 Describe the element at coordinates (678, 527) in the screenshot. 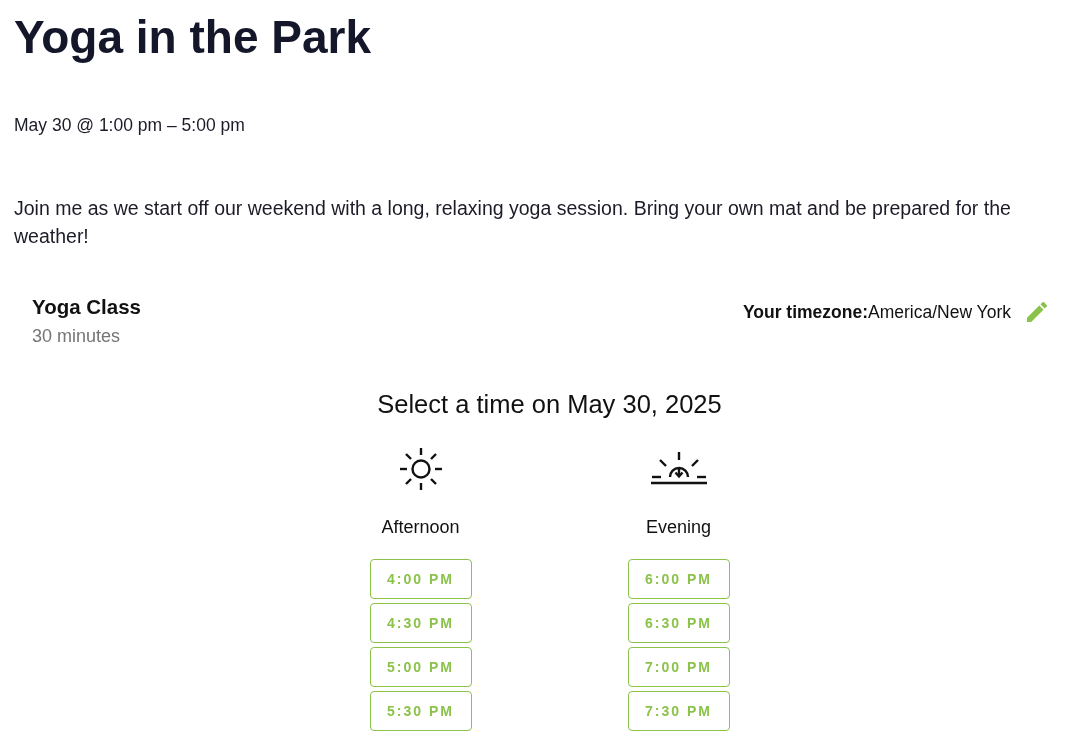

I see `period-label: Evening` at that location.